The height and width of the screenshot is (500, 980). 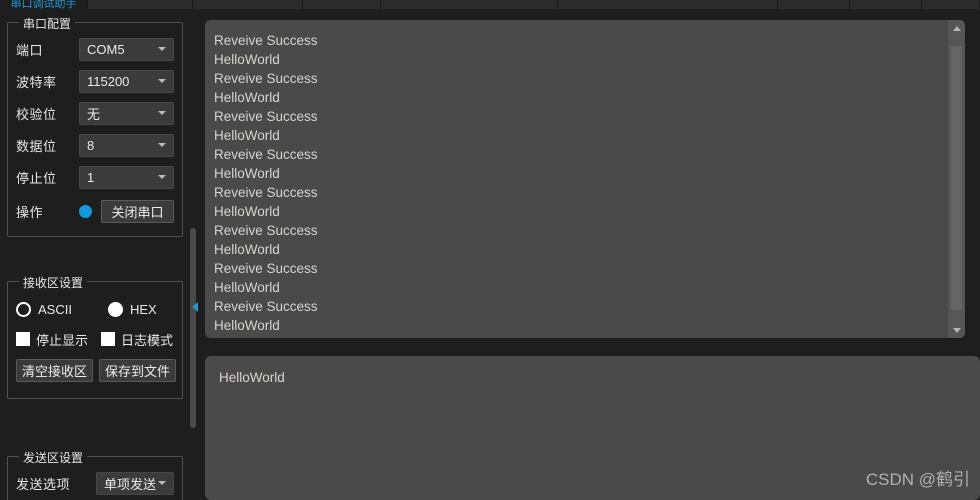 I want to click on field-row-baudrate: 波特率 115200, so click(x=95, y=81).